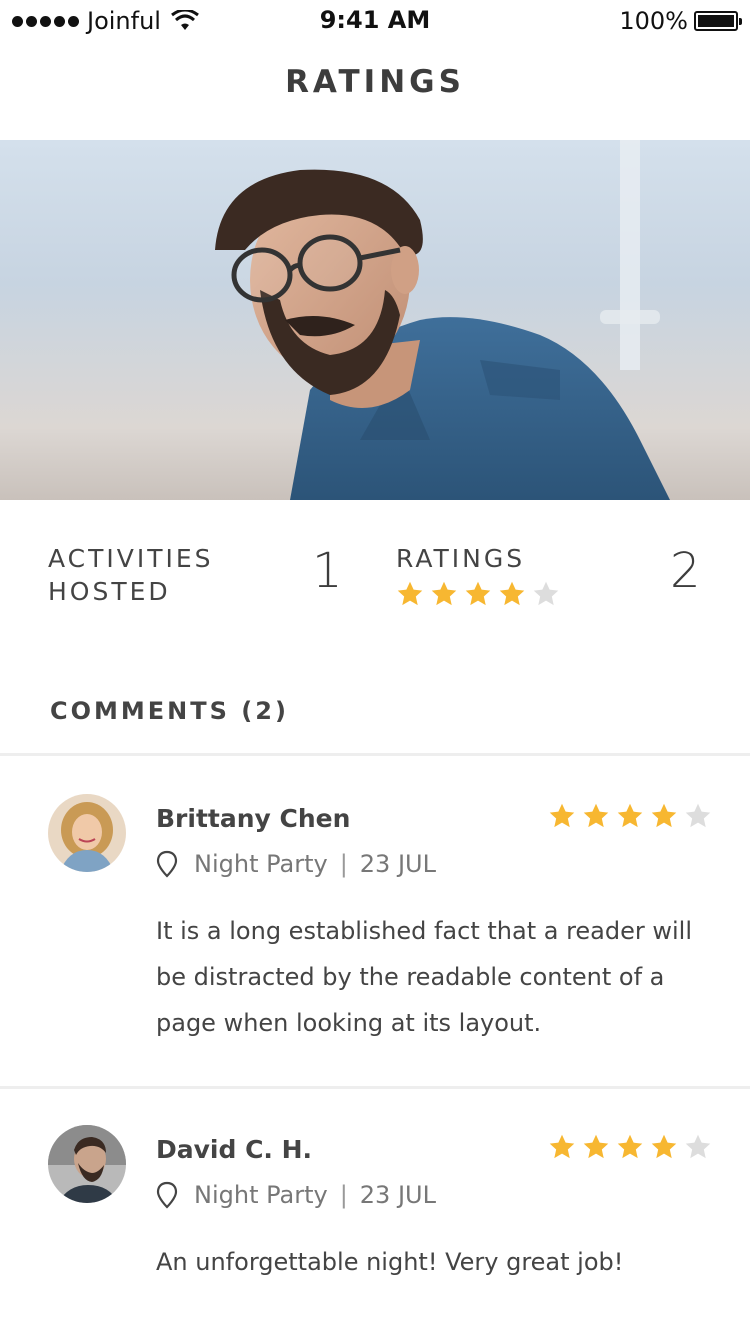  Describe the element at coordinates (234, 1149) in the screenshot. I see `commenter-name: David C. H.` at that location.